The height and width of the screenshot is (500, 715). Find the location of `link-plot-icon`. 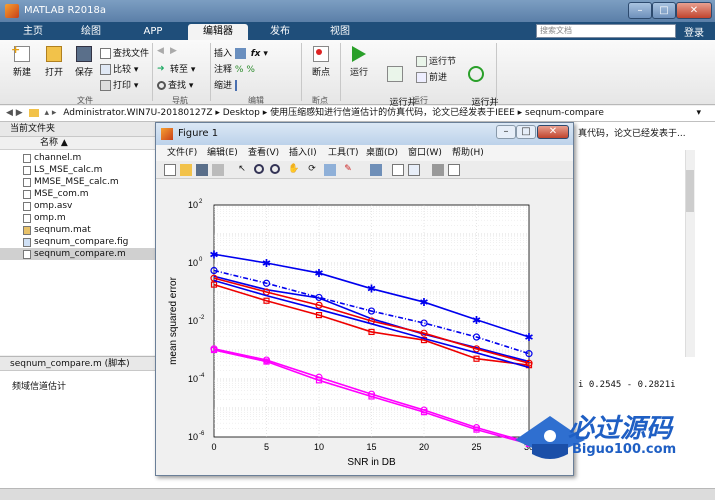

link-plot-icon is located at coordinates (376, 170).